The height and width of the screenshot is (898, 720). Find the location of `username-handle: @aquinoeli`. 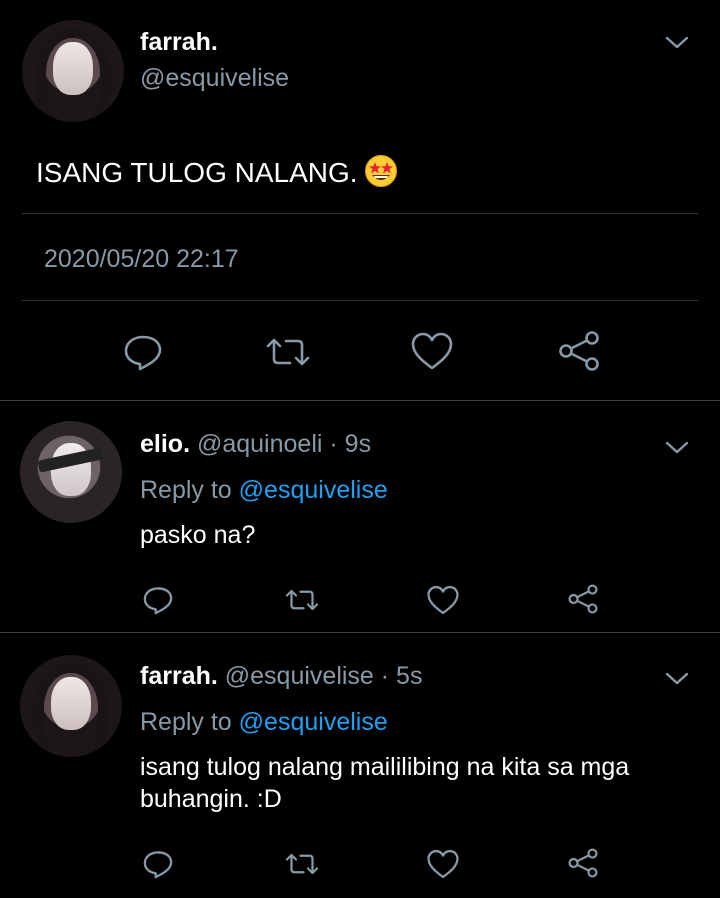

username-handle: @aquinoeli is located at coordinates (259, 444).